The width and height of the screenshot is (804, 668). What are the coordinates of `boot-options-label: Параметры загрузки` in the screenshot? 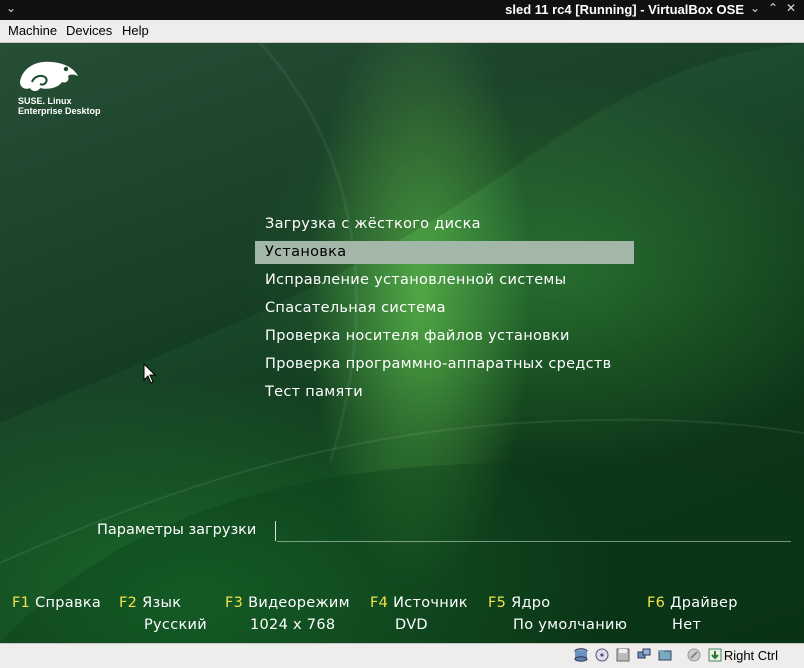 It's located at (177, 530).